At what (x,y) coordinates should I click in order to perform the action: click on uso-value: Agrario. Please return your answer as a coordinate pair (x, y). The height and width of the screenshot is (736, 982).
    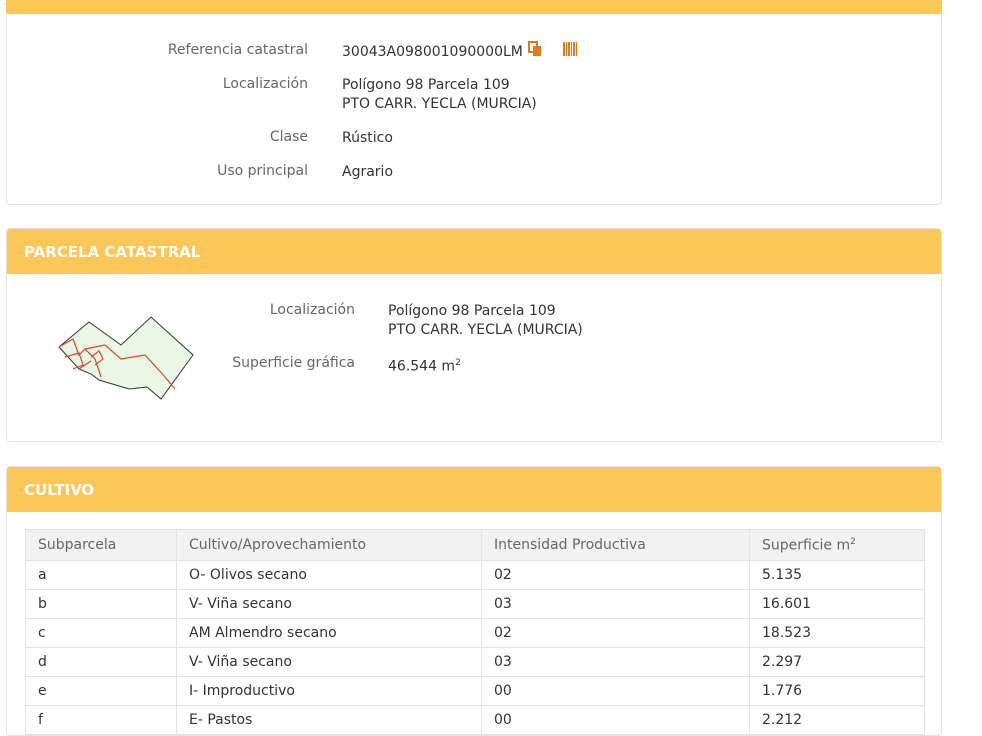
    Looking at the image, I should click on (368, 172).